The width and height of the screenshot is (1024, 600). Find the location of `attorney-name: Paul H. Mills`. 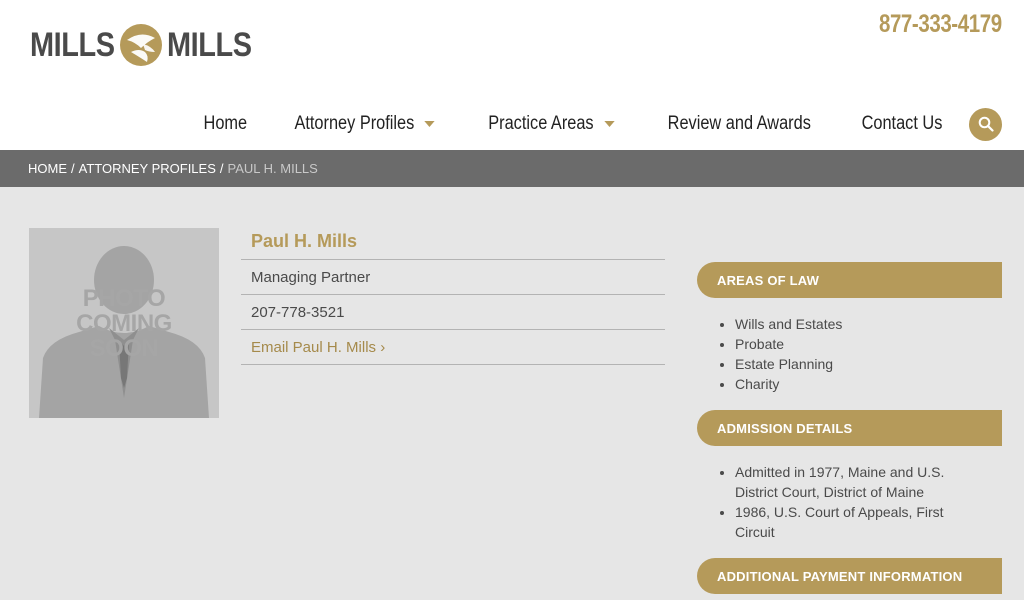

attorney-name: Paul H. Mills is located at coordinates (453, 244).